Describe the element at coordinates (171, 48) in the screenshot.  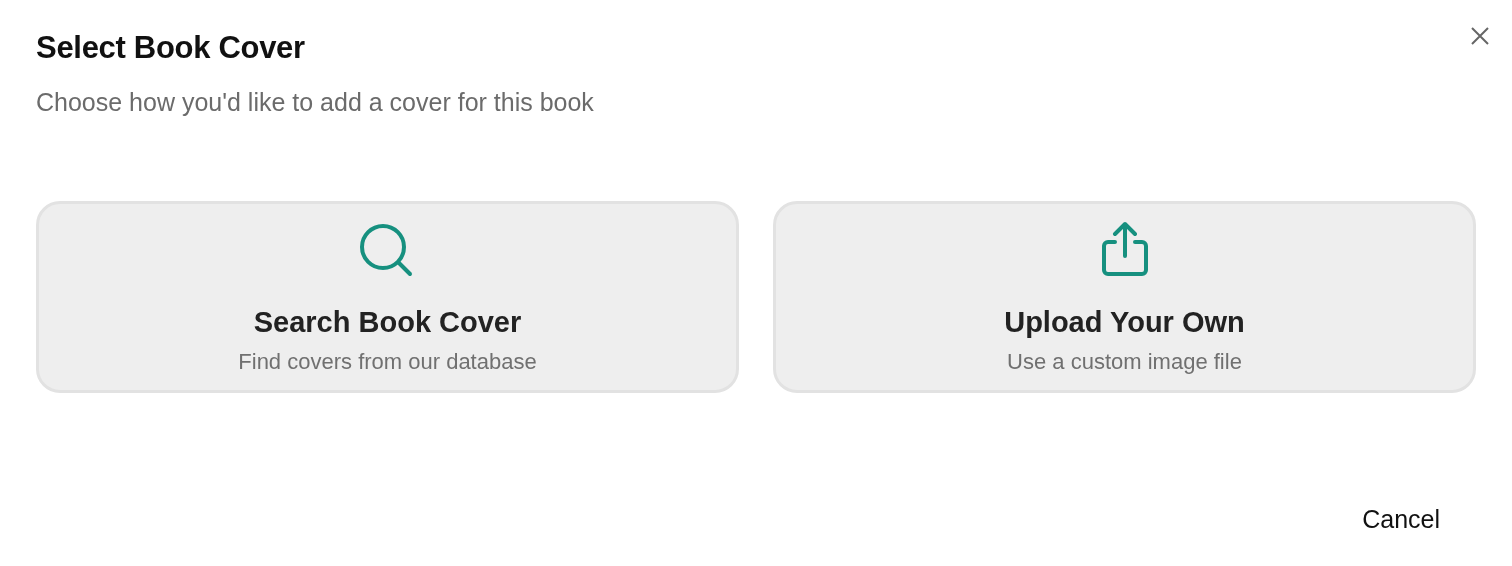
I see `dialog-title: Select Book Cover` at that location.